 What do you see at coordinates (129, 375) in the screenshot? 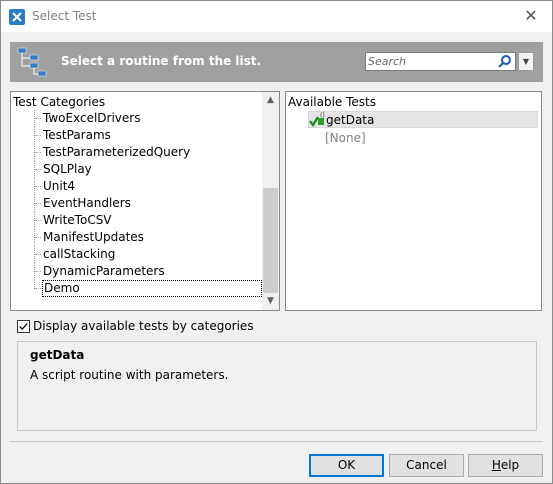
I see `description-text: A script routine with parameters.` at bounding box center [129, 375].